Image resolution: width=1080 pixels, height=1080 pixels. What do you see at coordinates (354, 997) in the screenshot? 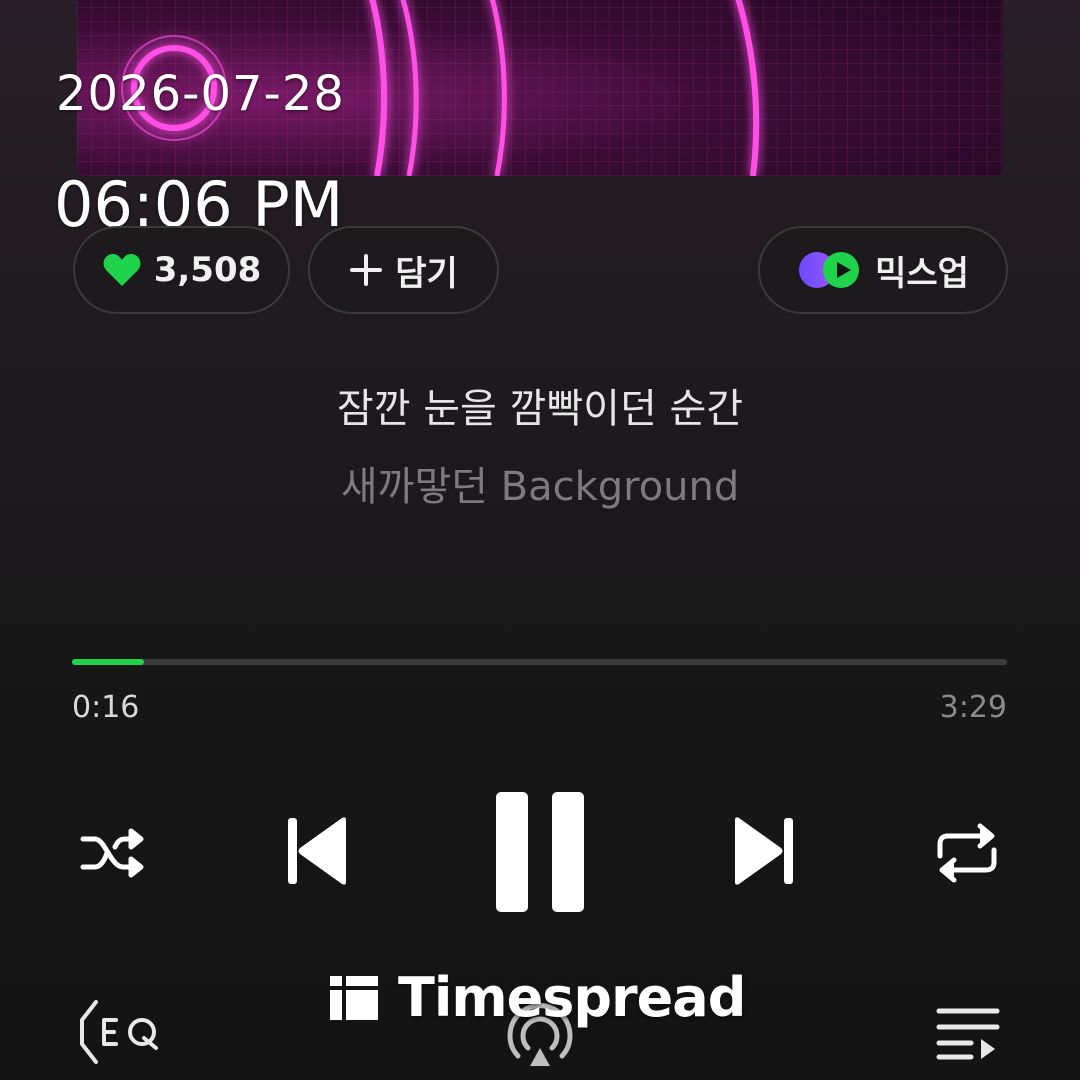
I see `watermark-logo-icon` at bounding box center [354, 997].